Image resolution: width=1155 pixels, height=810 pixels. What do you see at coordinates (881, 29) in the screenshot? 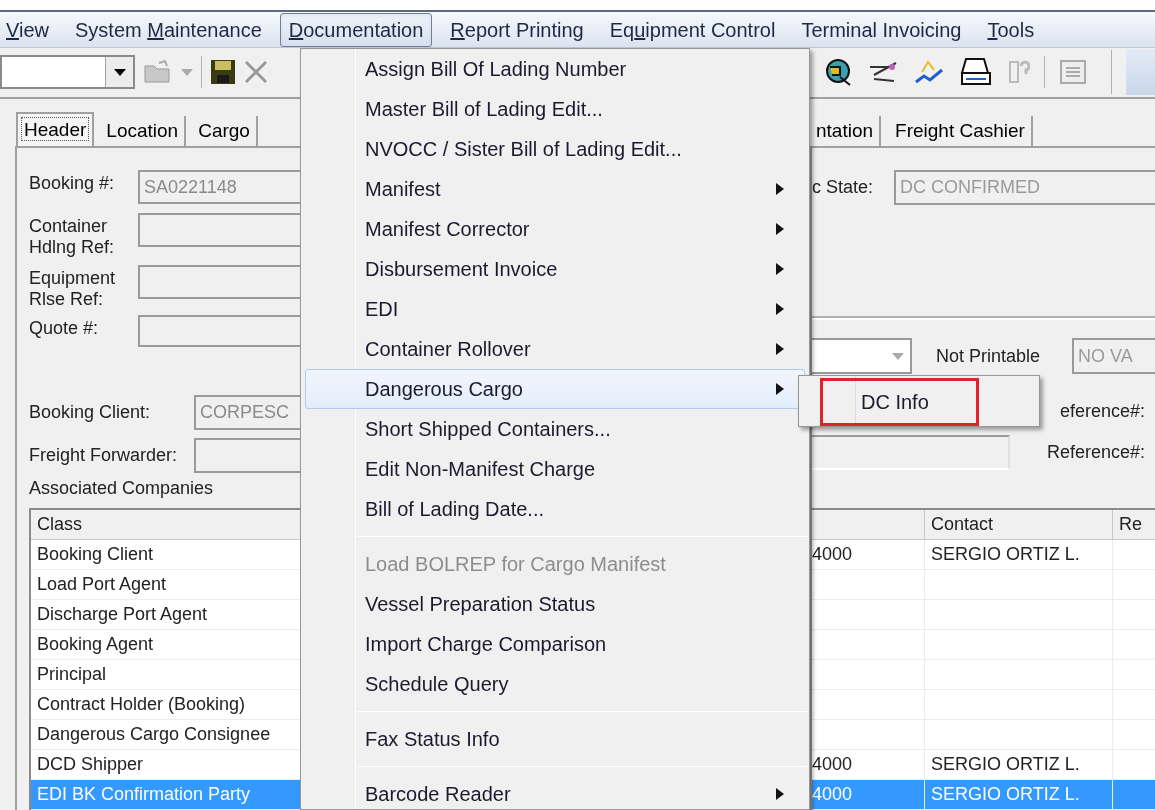
I see `menu-item: Terminal Invoicing` at bounding box center [881, 29].